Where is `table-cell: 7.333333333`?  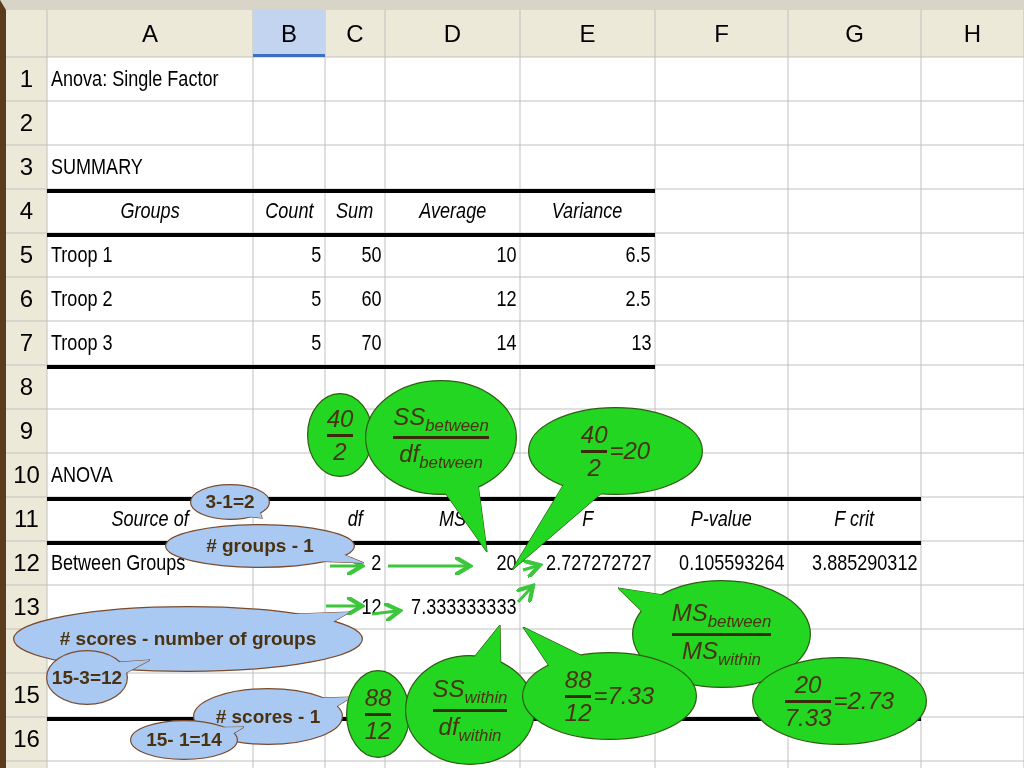
table-cell: 7.333333333 is located at coordinates (463, 607).